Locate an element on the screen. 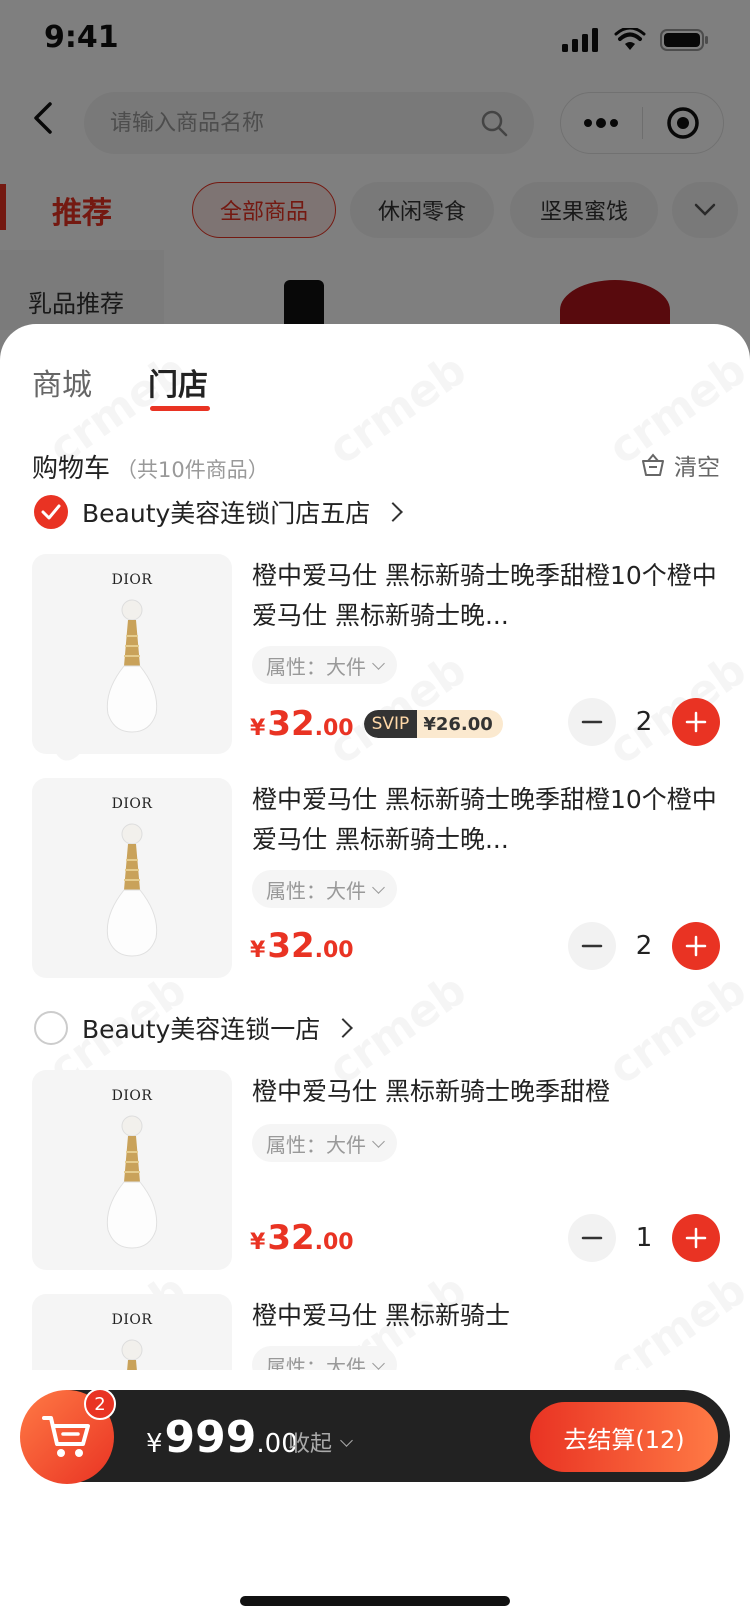  basket-icon is located at coordinates (653, 464).